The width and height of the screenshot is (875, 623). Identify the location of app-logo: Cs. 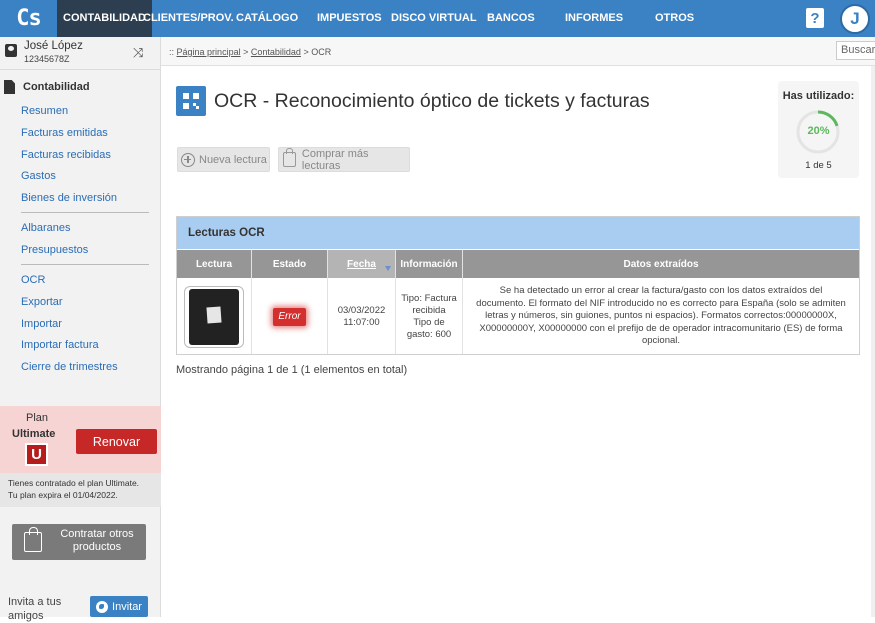
(28, 18).